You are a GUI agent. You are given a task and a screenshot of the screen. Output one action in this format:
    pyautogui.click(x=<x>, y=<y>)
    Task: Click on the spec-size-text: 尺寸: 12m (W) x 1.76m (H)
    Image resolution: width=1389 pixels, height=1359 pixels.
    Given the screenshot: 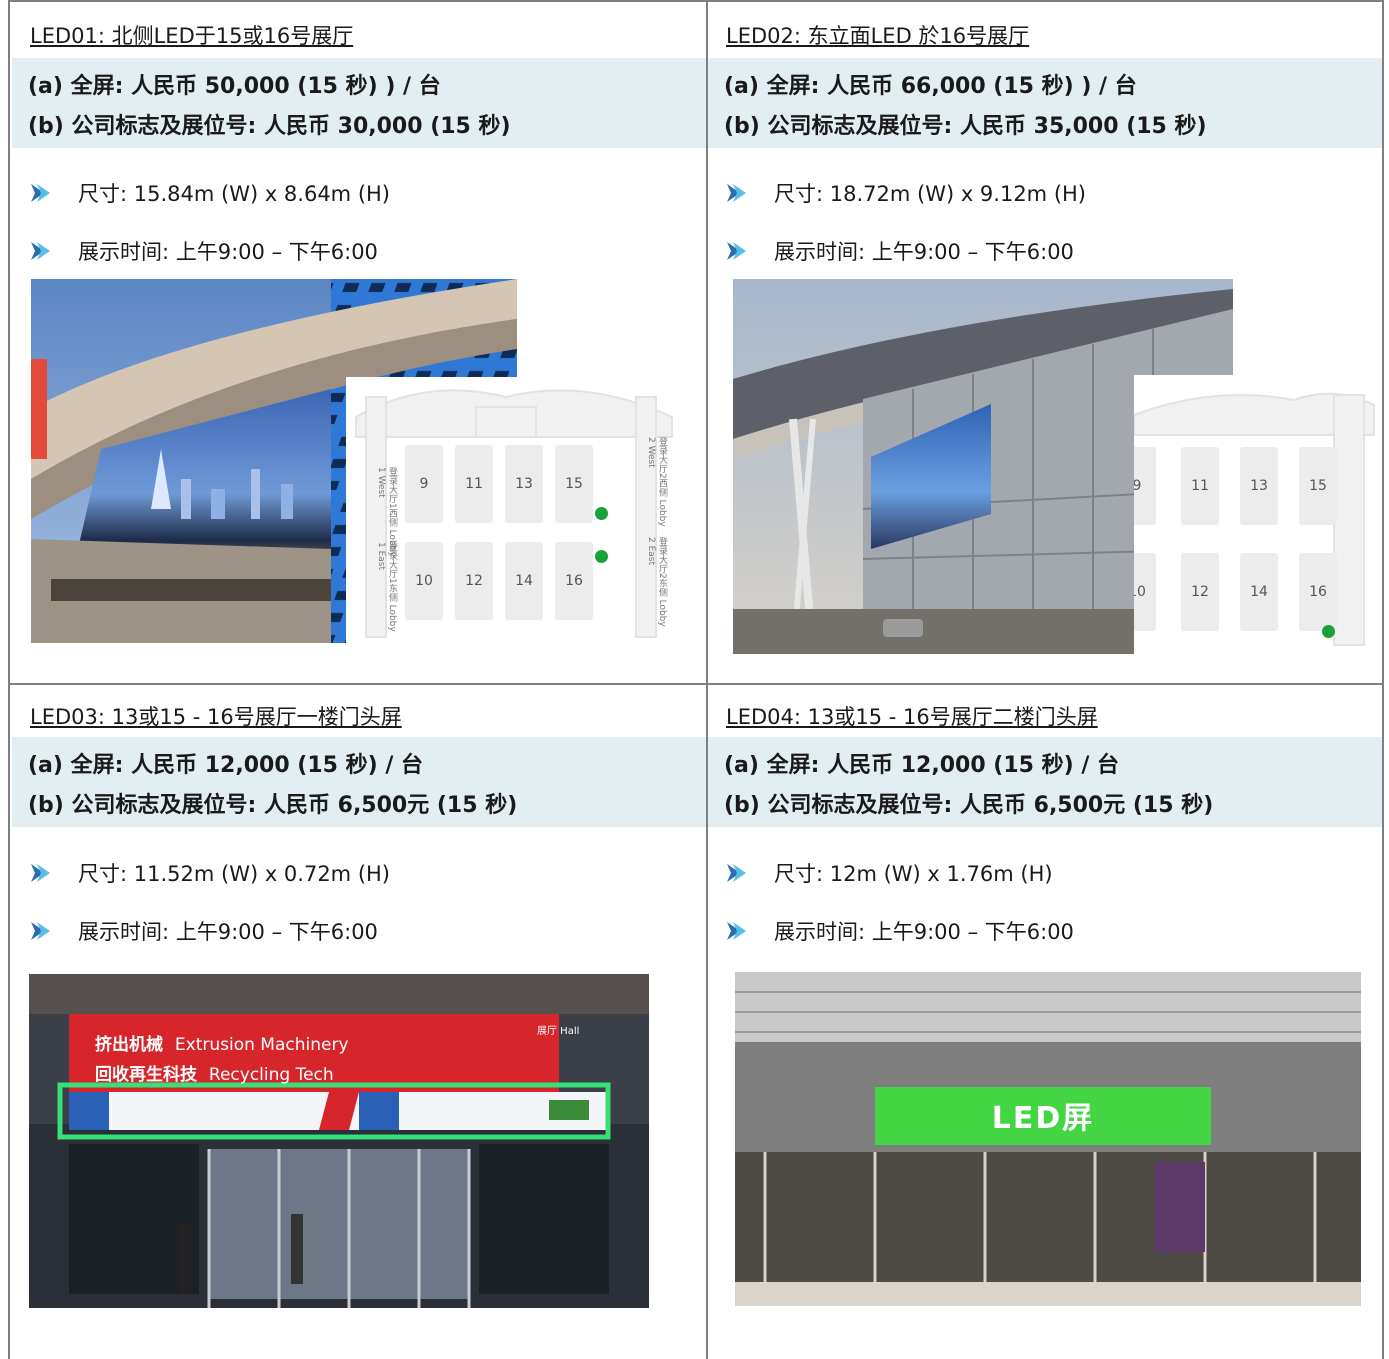 What is the action you would take?
    pyautogui.click(x=913, y=874)
    